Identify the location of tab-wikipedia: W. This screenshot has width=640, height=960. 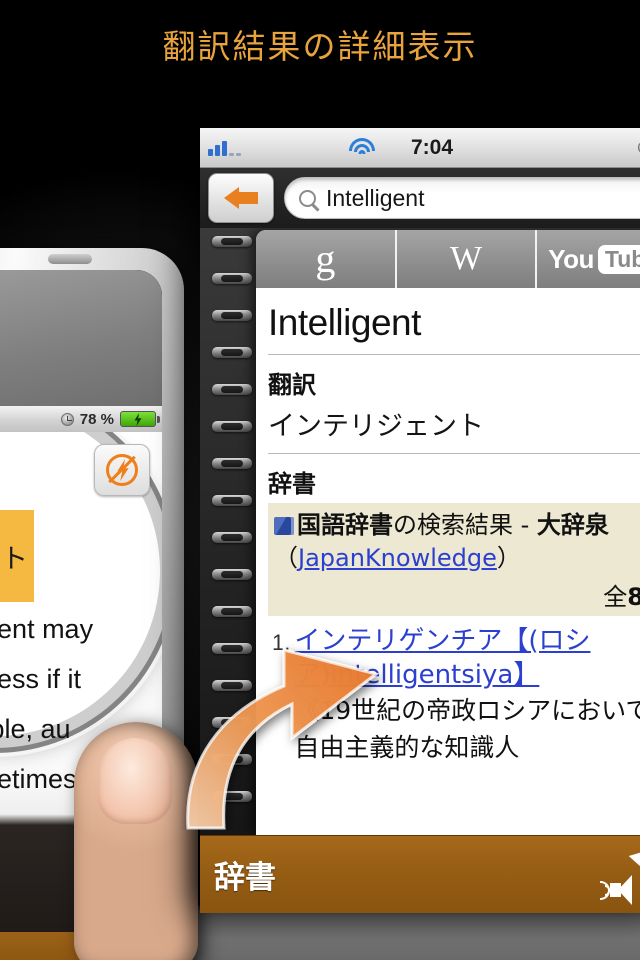
(467, 259).